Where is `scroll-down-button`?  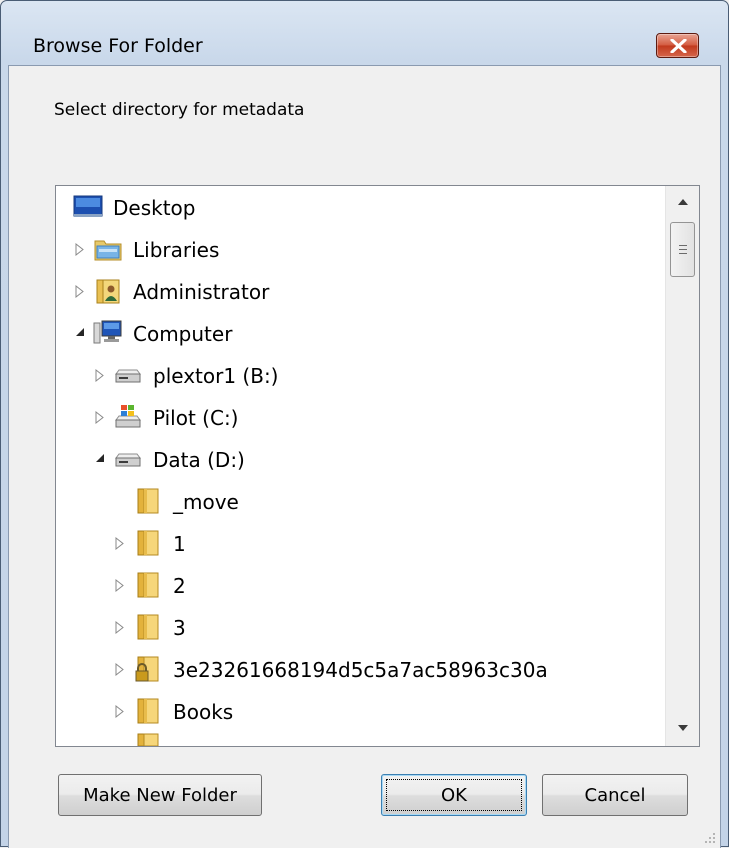 scroll-down-button is located at coordinates (682, 729).